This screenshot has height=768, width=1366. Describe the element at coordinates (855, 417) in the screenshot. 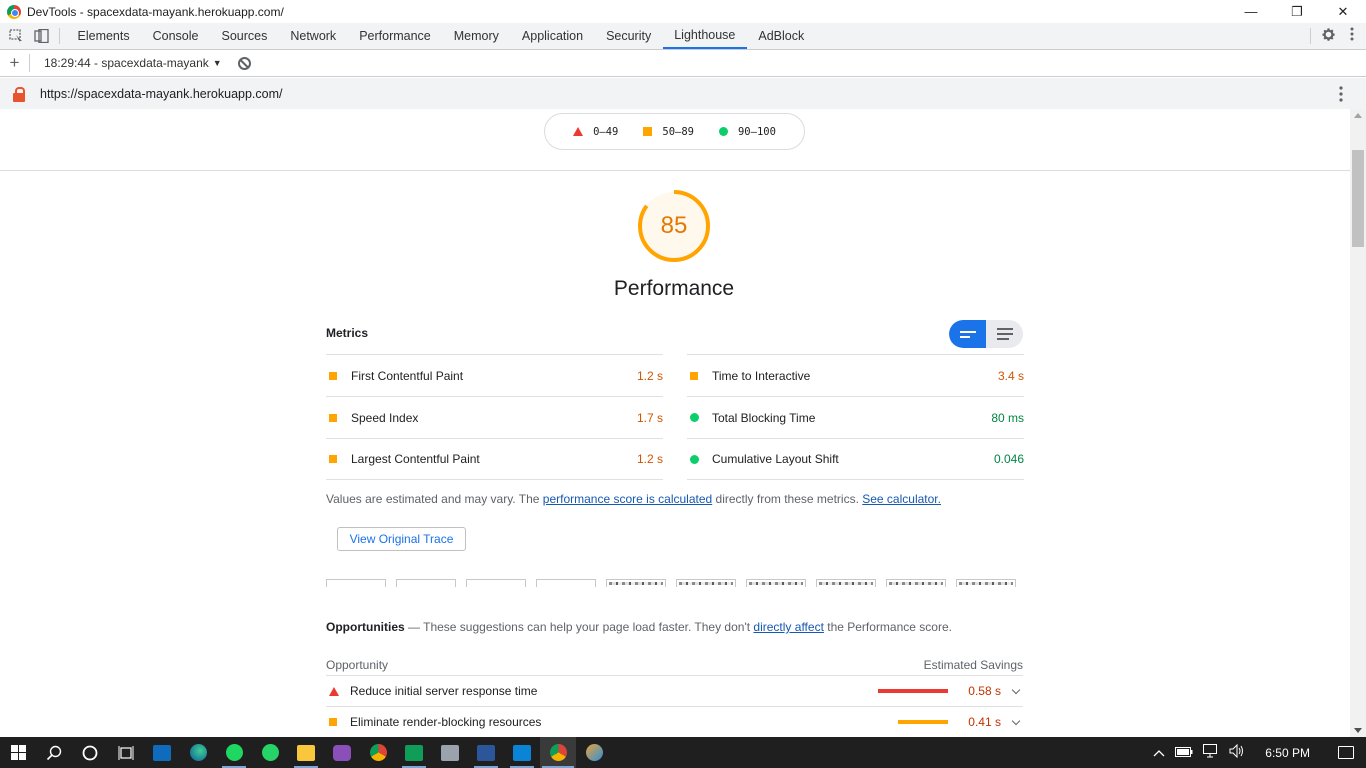

I see `metric-row: Total Blocking Time 80 ms` at that location.